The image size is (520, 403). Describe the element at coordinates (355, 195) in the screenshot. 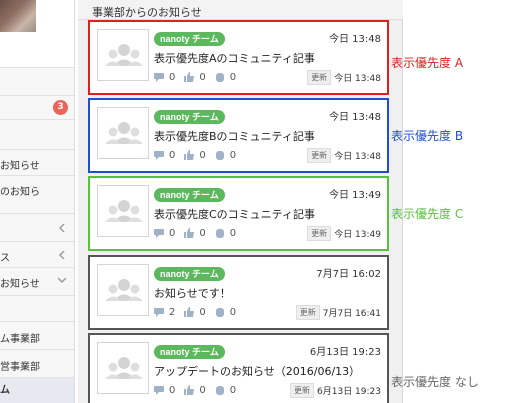

I see `post-date: 今日 13:49` at that location.